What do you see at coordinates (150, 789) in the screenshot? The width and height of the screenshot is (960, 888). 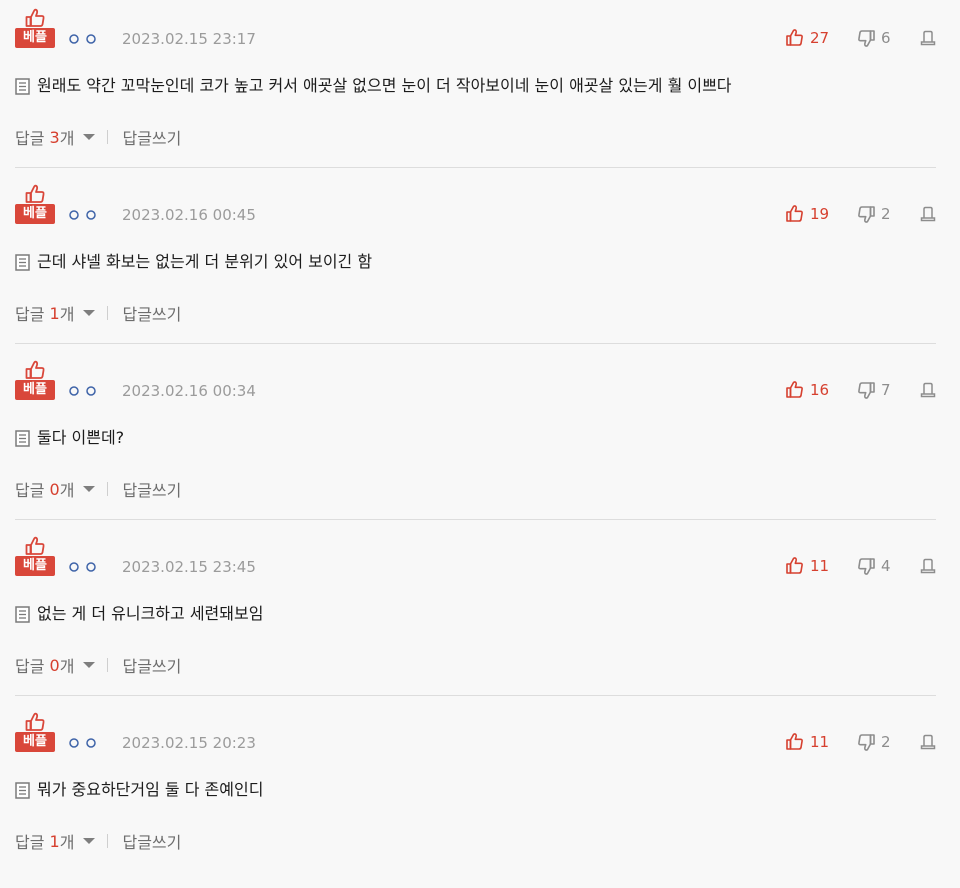 I see `comment-text: 뭐가 중요하단거임 둘 다 존예인디` at bounding box center [150, 789].